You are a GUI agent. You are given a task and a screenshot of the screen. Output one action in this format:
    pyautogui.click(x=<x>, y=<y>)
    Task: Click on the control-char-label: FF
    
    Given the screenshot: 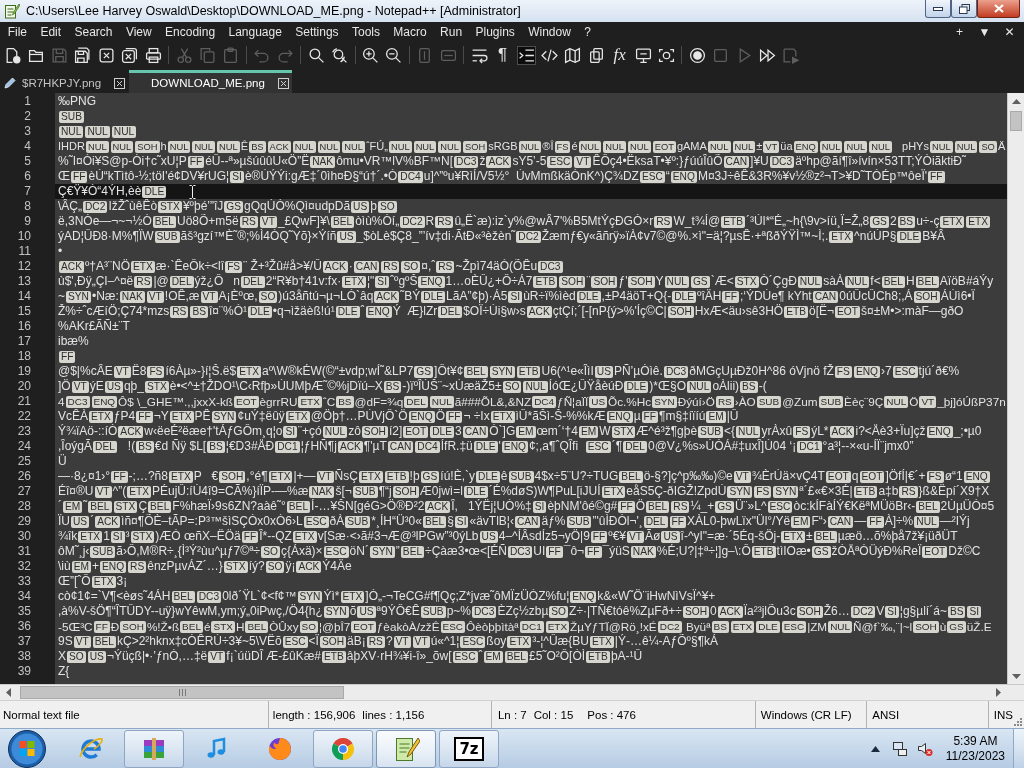 What is the action you would take?
    pyautogui.click(x=936, y=176)
    